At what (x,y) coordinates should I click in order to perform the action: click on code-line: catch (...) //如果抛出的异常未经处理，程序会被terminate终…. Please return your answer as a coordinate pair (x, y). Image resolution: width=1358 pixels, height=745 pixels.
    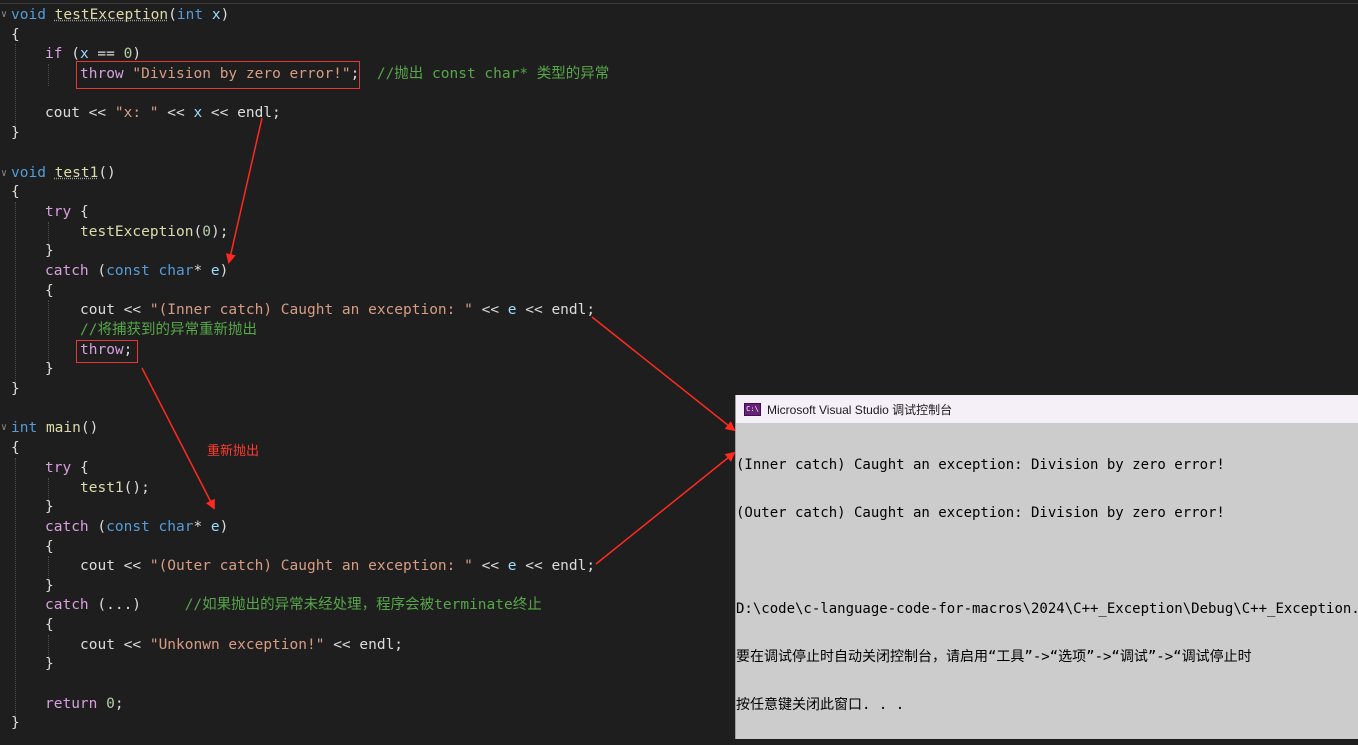
    Looking at the image, I should click on (293, 605).